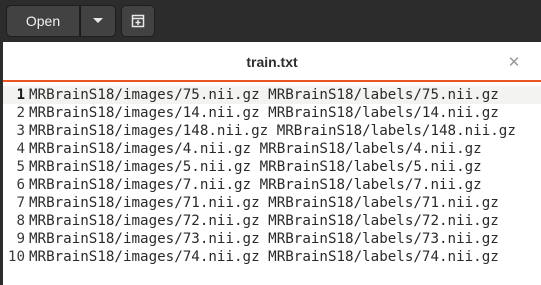  Describe the element at coordinates (20, 185) in the screenshot. I see `line-number: 6` at that location.